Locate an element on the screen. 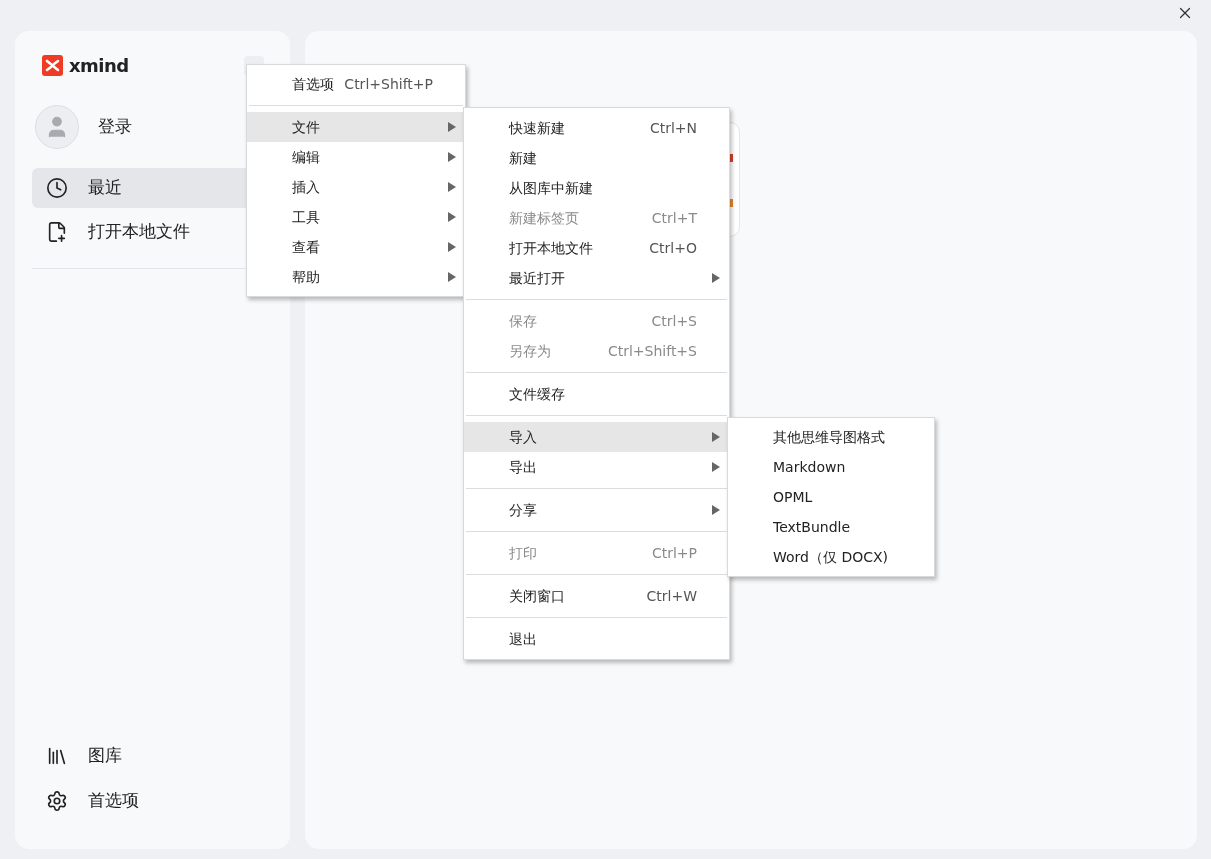 The height and width of the screenshot is (859, 1211). file-plus-icon is located at coordinates (57, 232).